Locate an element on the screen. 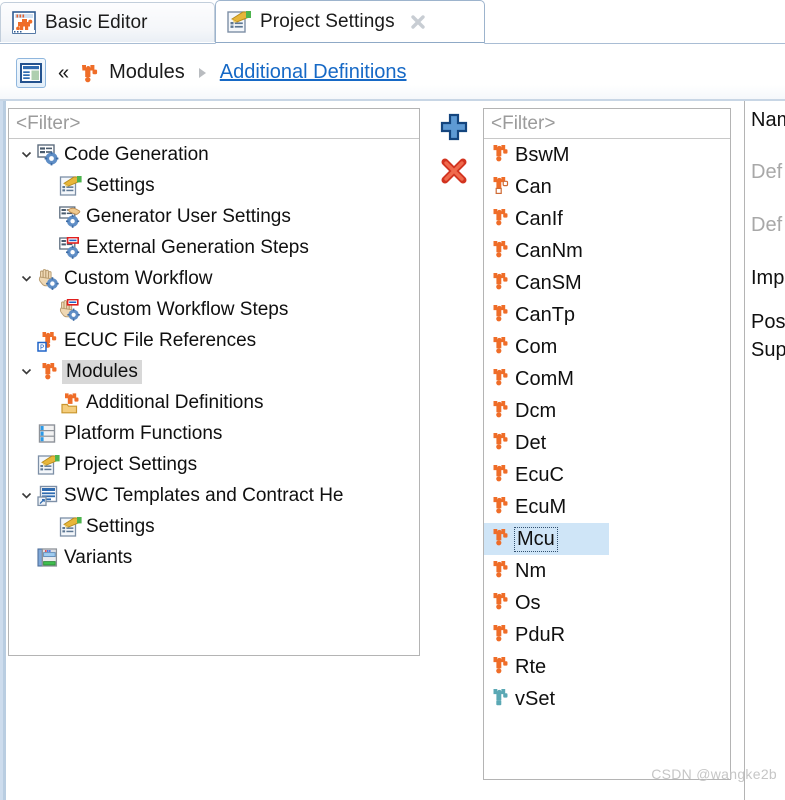 This screenshot has height=800, width=785. module-list-item-label: ComM is located at coordinates (544, 378).